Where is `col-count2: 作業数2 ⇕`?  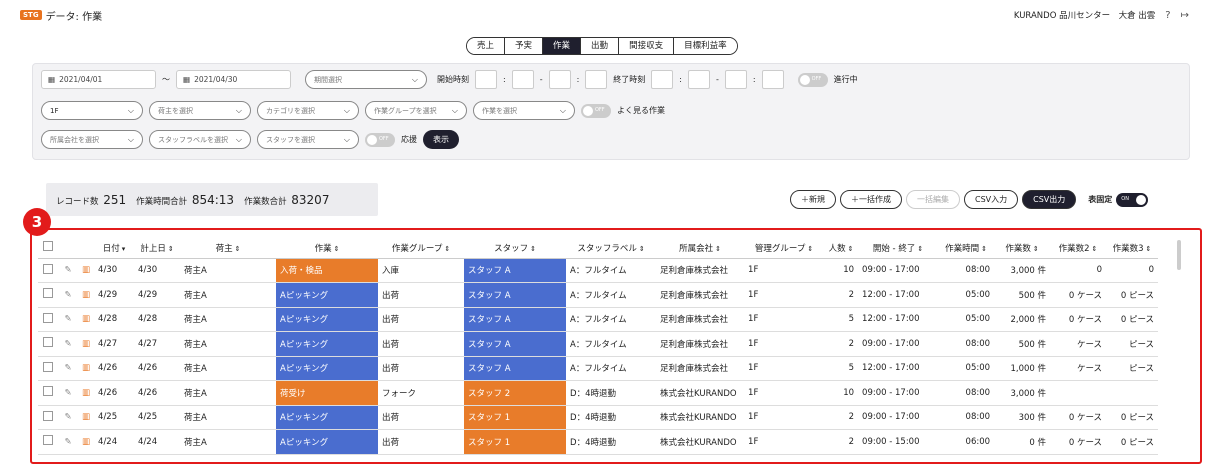
col-count2: 作業数2 ⇕ is located at coordinates (1078, 248).